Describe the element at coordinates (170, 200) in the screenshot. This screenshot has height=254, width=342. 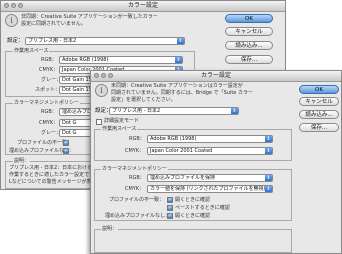
I see `mismatch-open-checkbox: ✓` at that location.